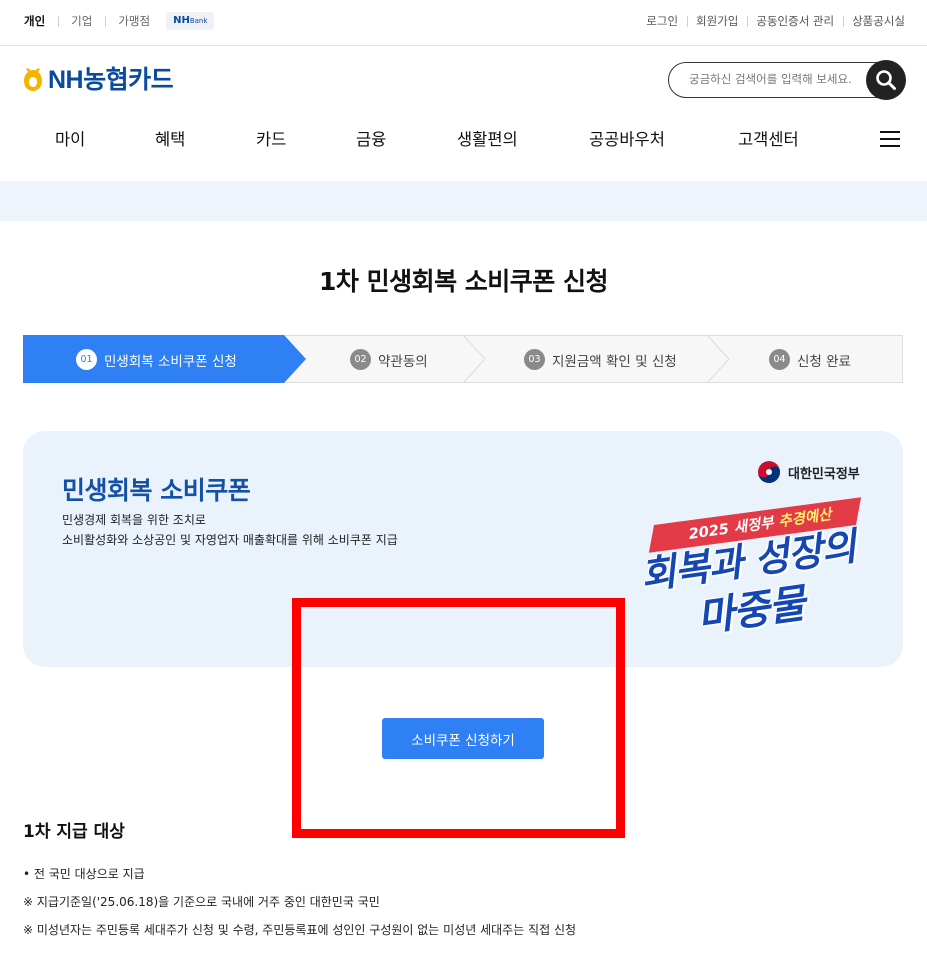  Describe the element at coordinates (403, 361) in the screenshot. I see `step-2-label: 약관동의` at that location.